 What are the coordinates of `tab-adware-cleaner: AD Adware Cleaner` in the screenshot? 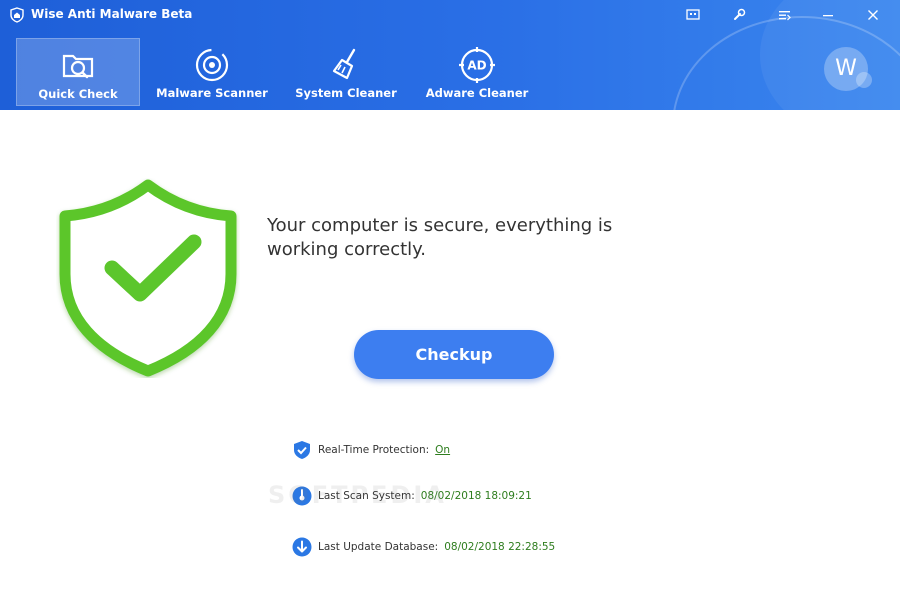 It's located at (477, 72).